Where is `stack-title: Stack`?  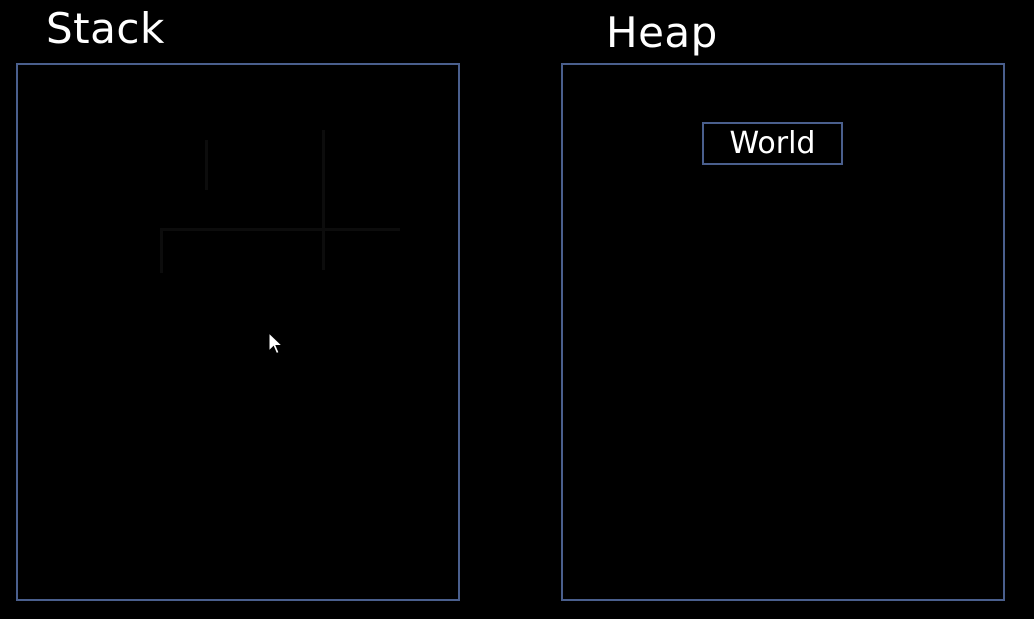
stack-title: Stack is located at coordinates (105, 28).